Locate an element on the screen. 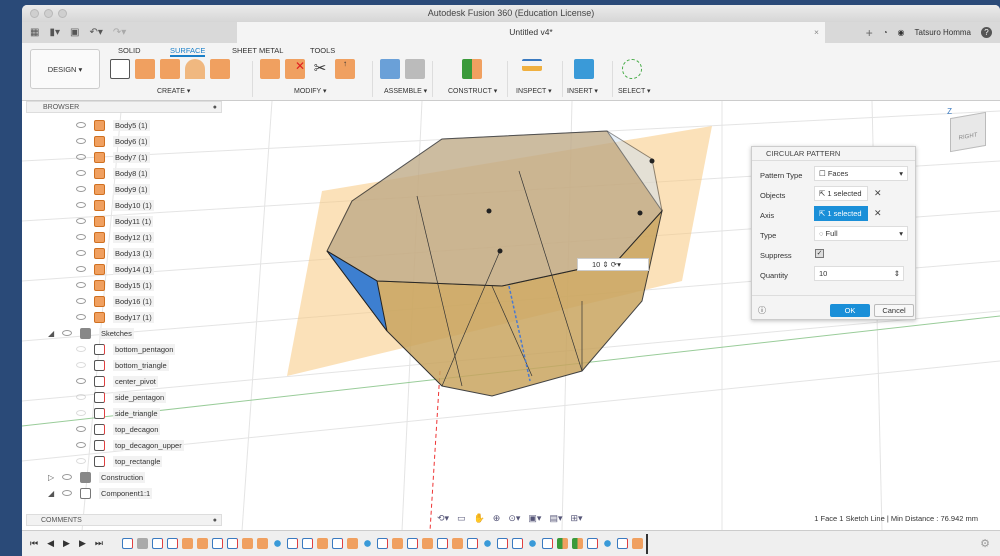  patch-icon is located at coordinates (220, 69).